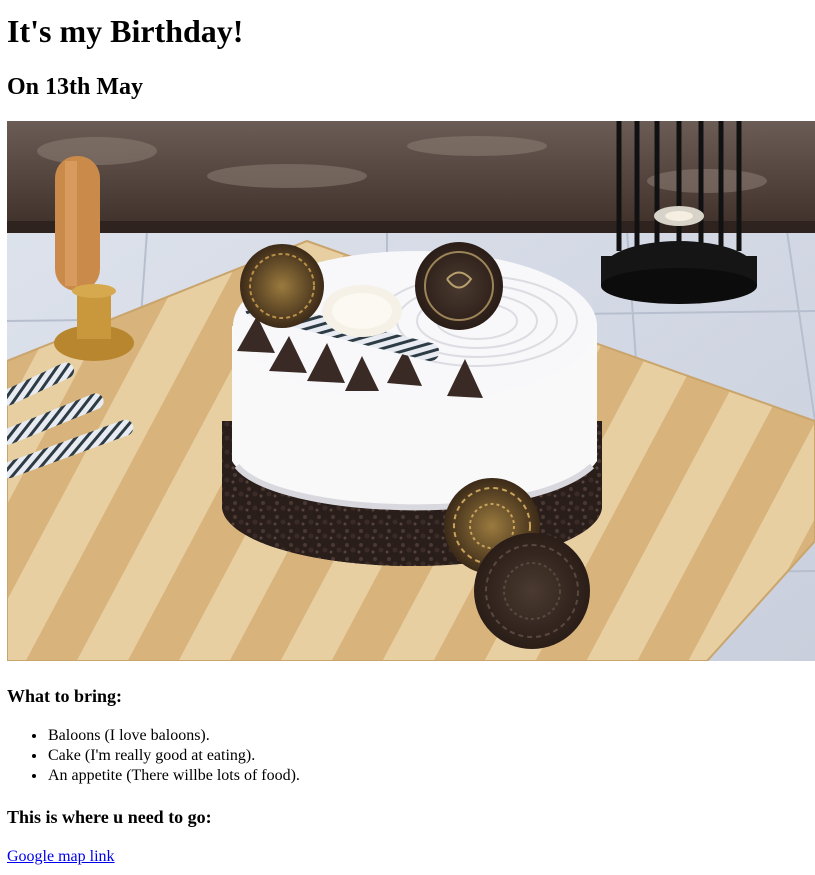 This screenshot has width=815, height=875. Describe the element at coordinates (109, 817) in the screenshot. I see `where-to-go-heading: This is where u need to go:` at that location.